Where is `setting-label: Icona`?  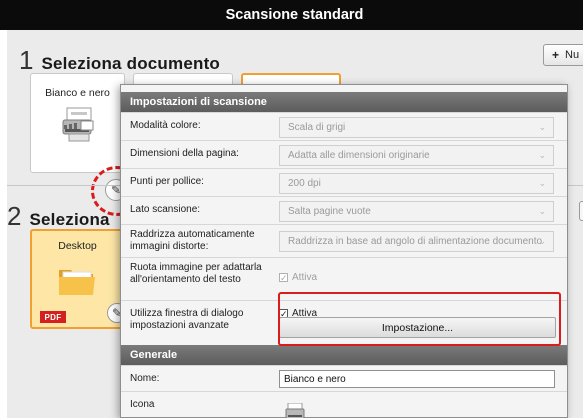
setting-label: Icona is located at coordinates (142, 404).